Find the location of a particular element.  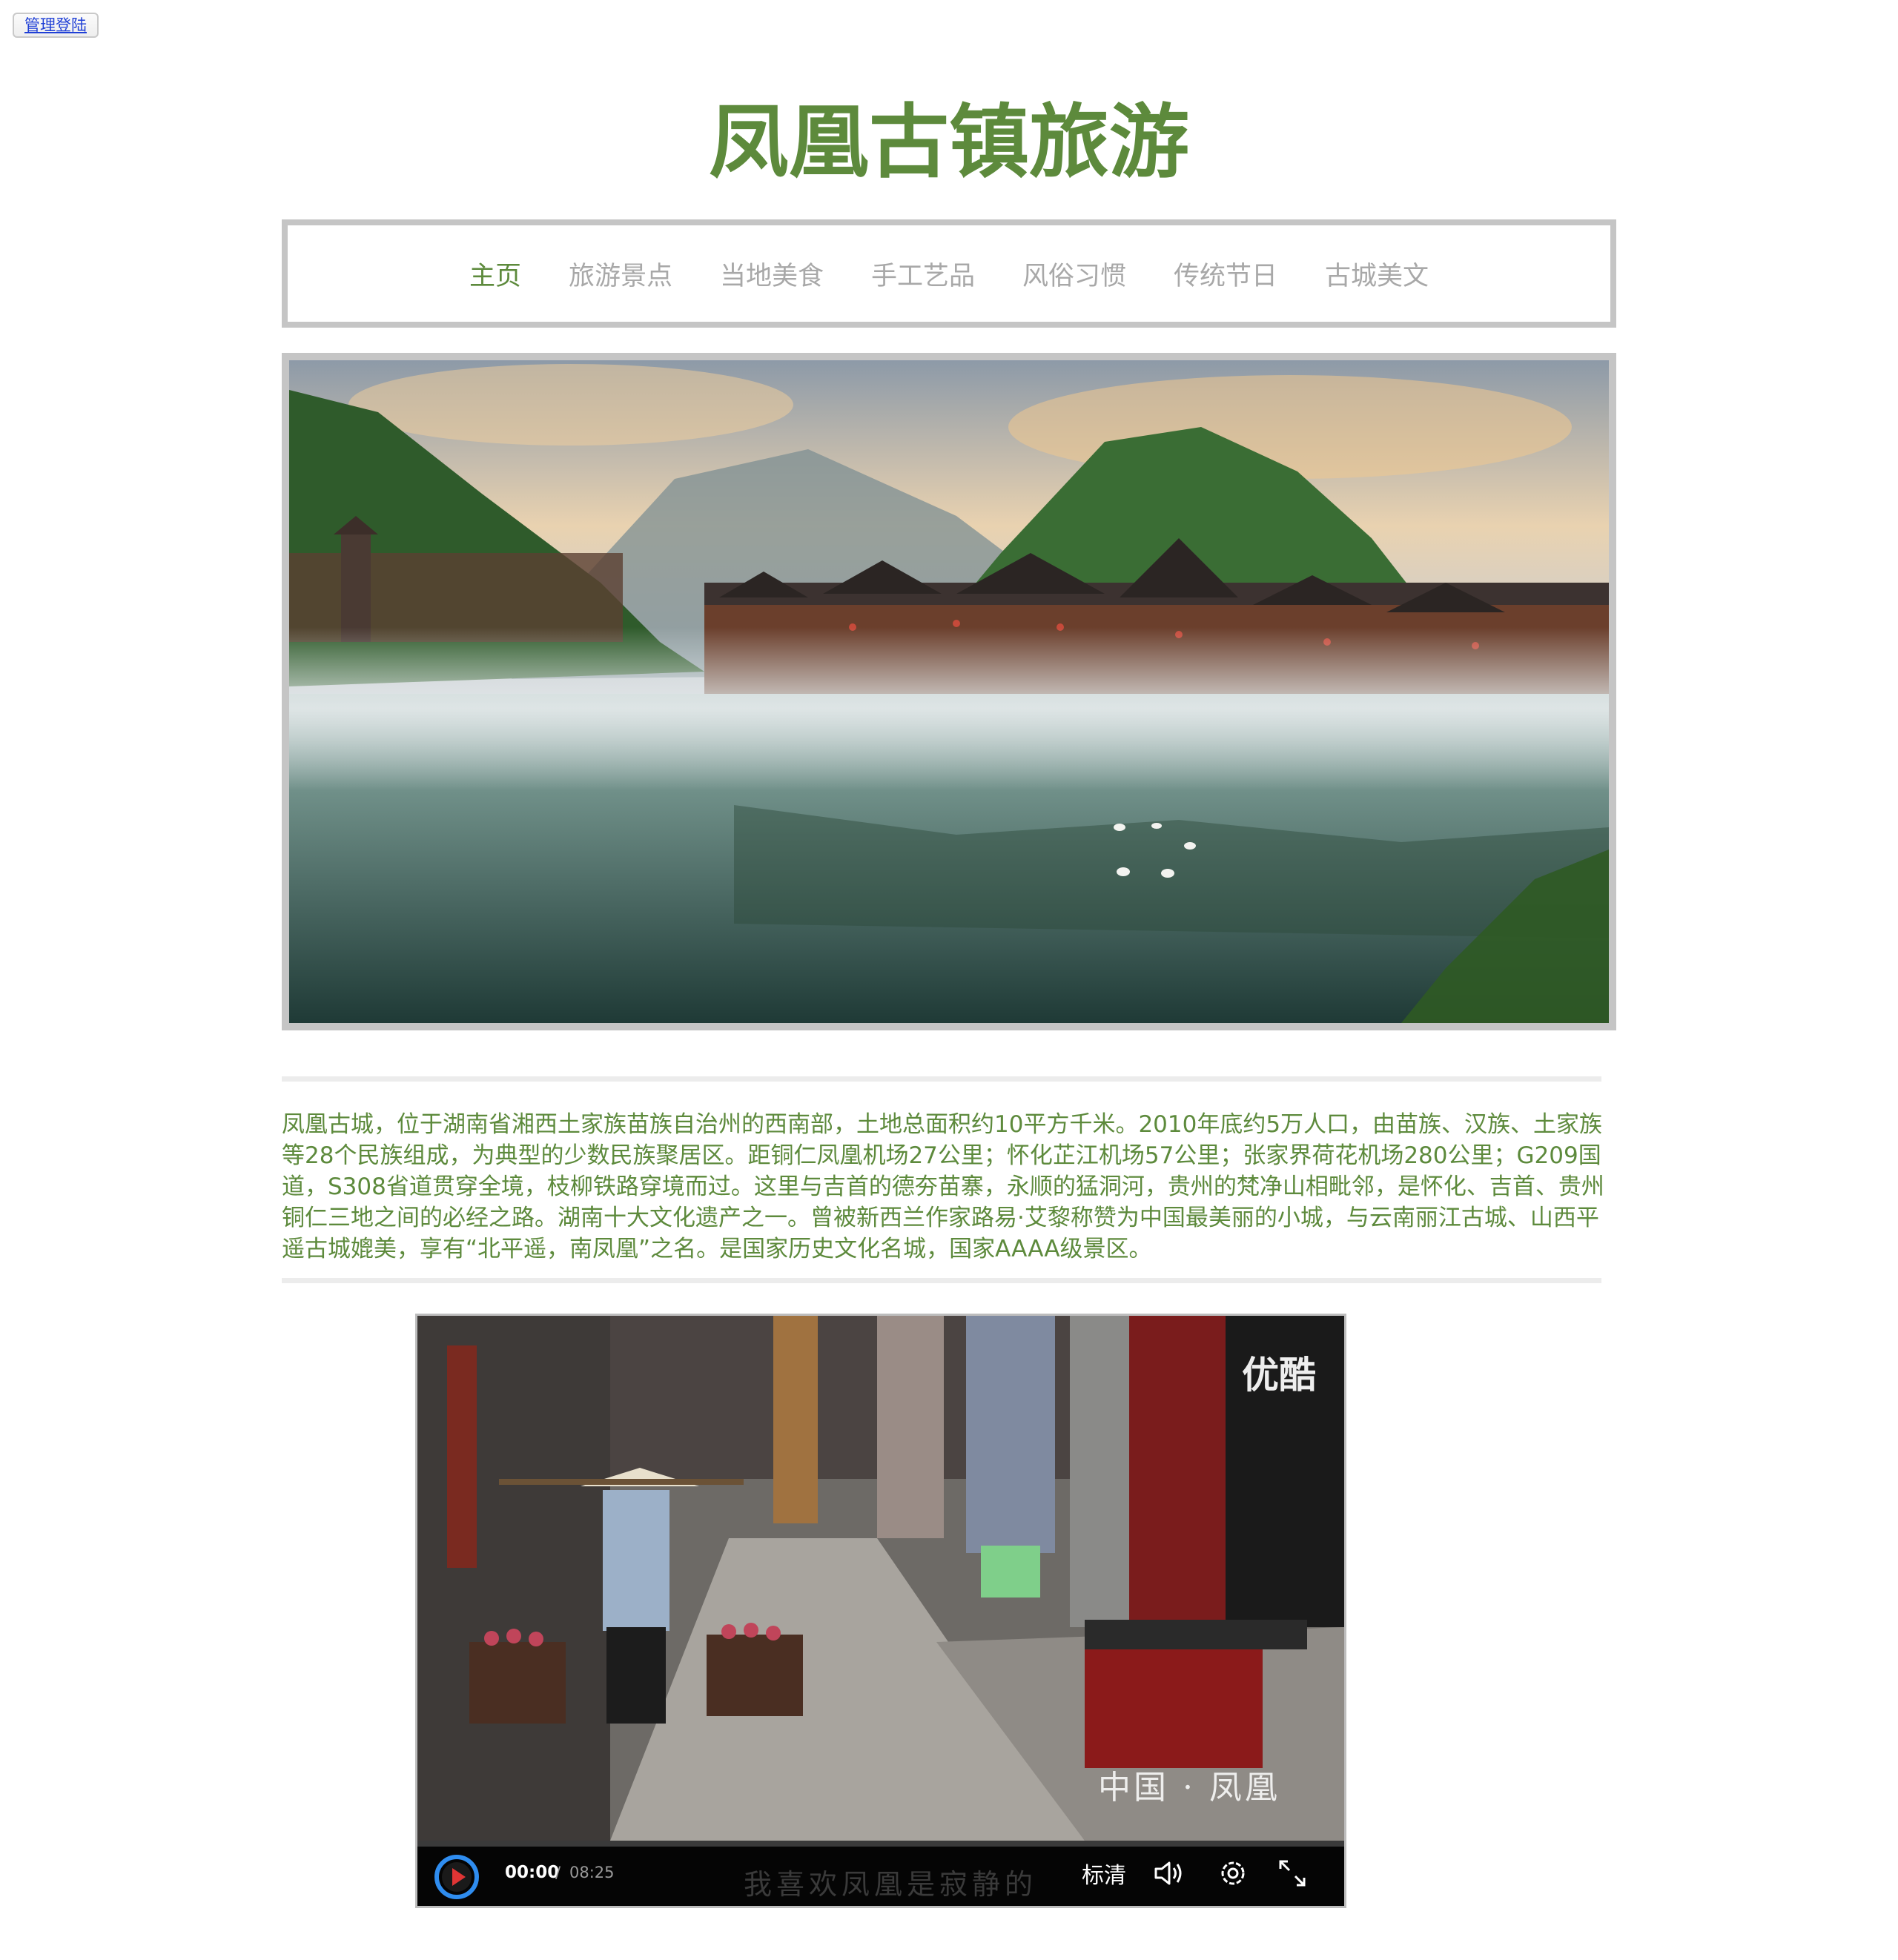

settings-icon is located at coordinates (1233, 1873).